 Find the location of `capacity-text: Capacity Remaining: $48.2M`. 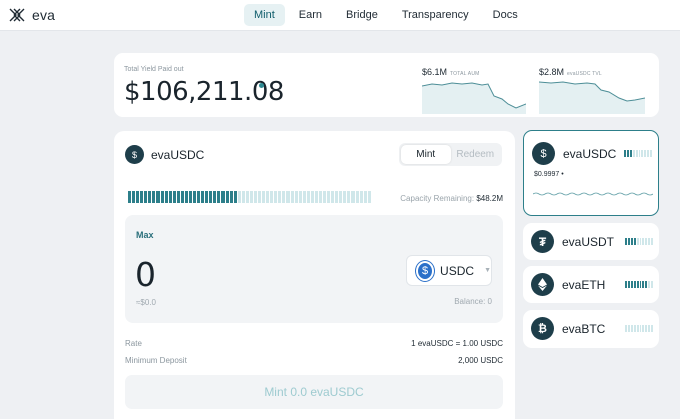

capacity-text: Capacity Remaining: $48.2M is located at coordinates (451, 198).